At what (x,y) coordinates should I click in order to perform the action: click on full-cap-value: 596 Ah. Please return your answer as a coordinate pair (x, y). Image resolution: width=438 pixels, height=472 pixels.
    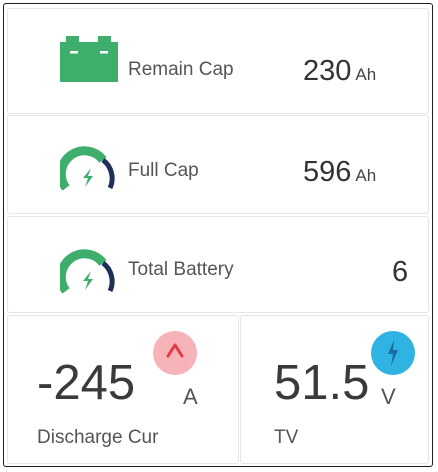
    Looking at the image, I should click on (339, 172).